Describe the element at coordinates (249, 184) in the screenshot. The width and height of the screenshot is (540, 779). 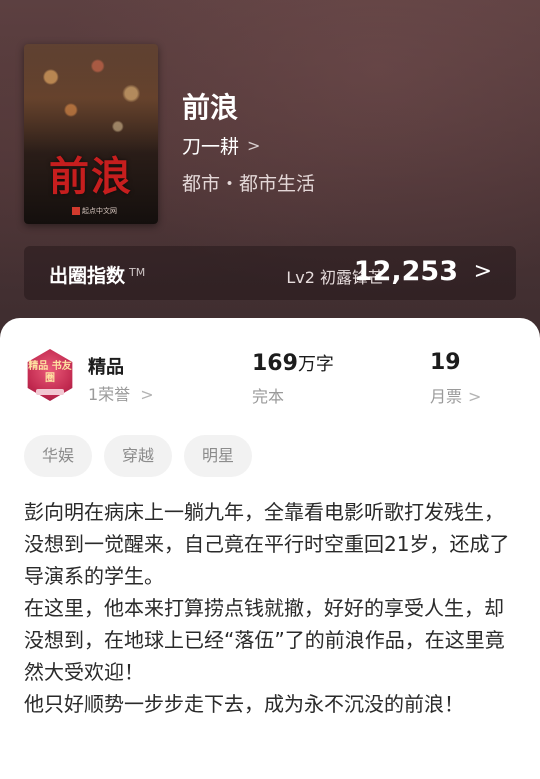
I see `genre-label: 都市・都市生活` at that location.